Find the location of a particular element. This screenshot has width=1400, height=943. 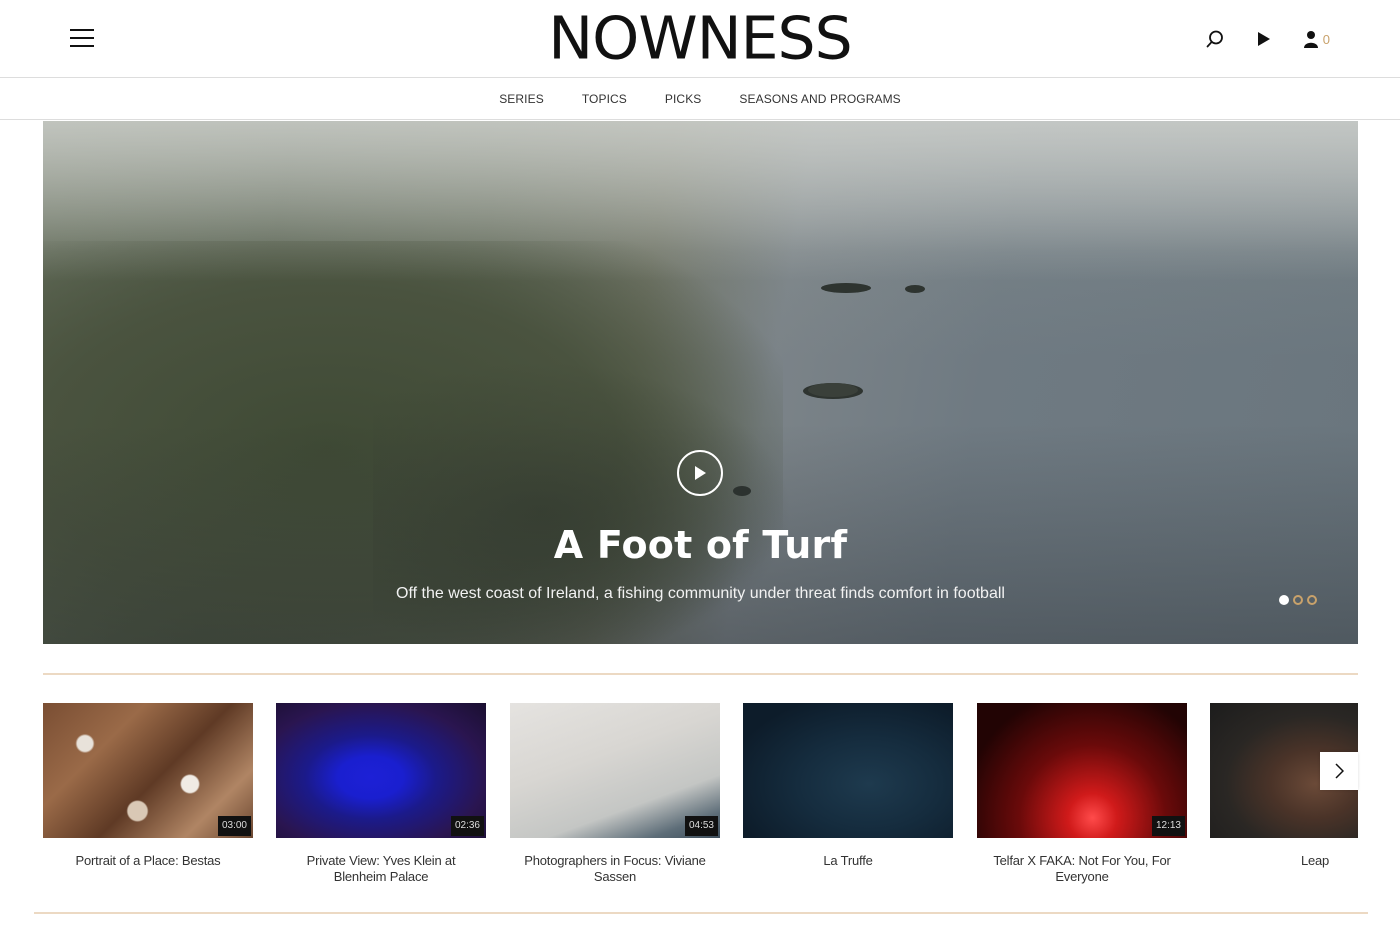

cart-count: 0 is located at coordinates (1326, 39).